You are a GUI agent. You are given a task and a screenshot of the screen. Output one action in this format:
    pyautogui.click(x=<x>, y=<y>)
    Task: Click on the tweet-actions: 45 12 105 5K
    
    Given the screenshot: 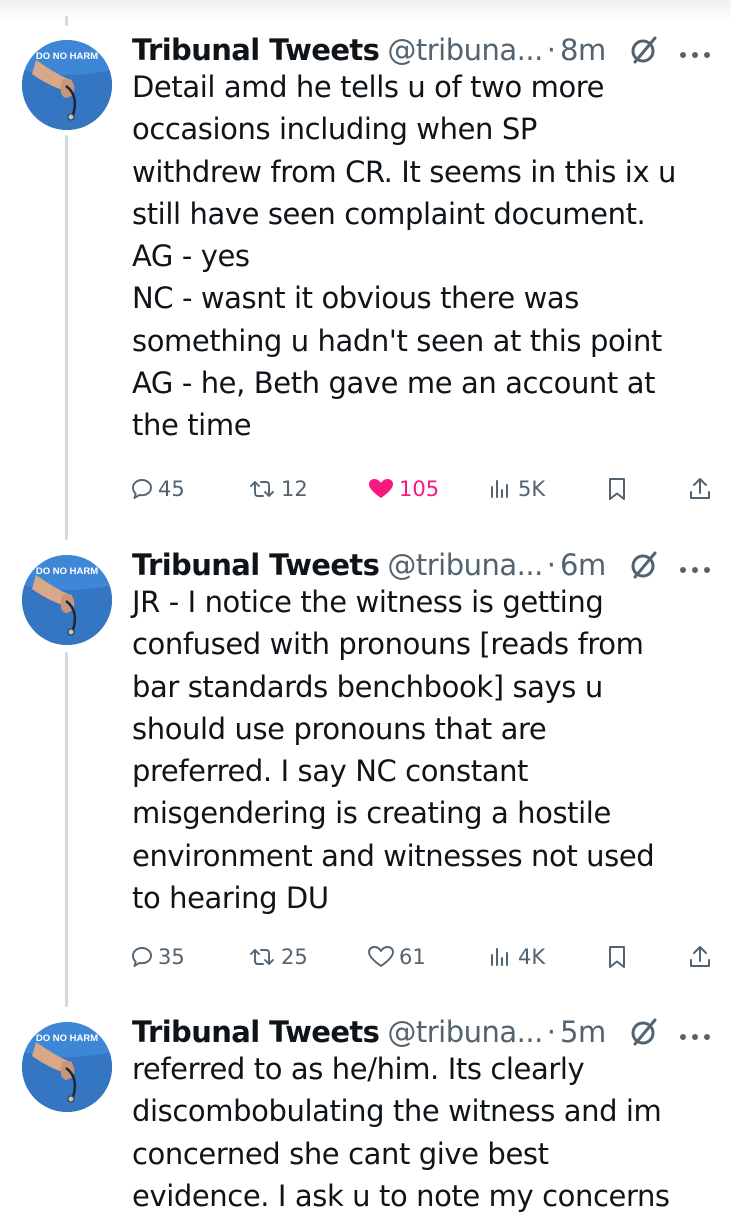 What is the action you would take?
    pyautogui.click(x=425, y=489)
    